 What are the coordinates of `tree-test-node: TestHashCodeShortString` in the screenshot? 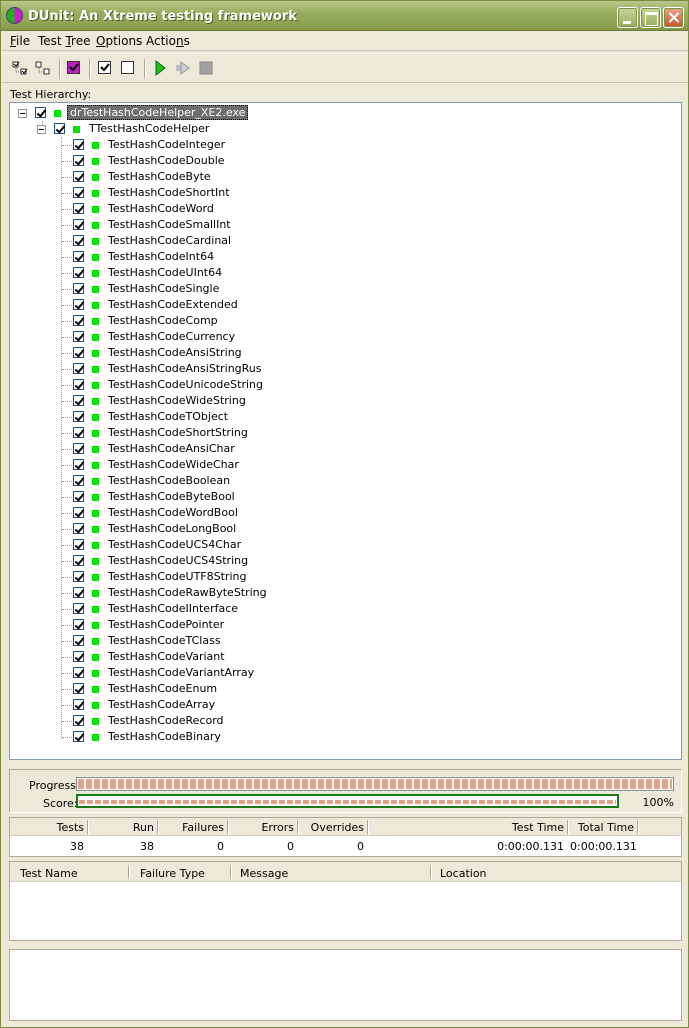 It's located at (160, 433).